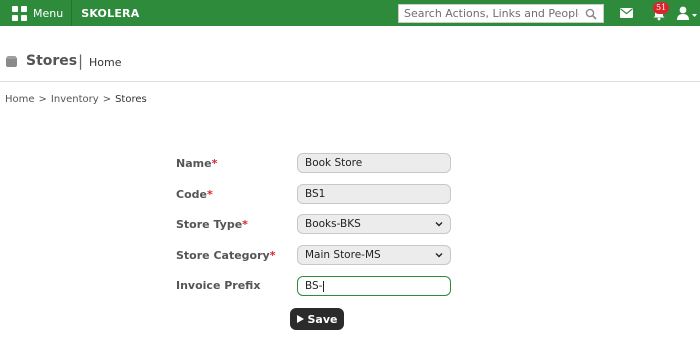 This screenshot has height=352, width=700. Describe the element at coordinates (343, 255) in the screenshot. I see `store-category-value: Main Store-MS` at that location.